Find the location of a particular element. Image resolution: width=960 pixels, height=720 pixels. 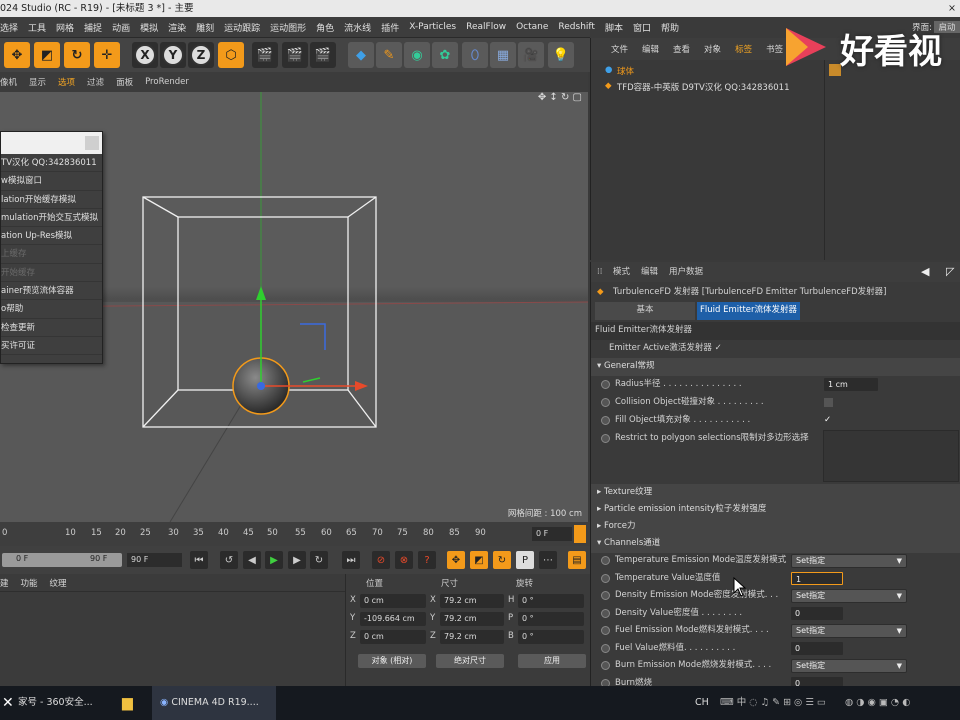

timeline-window-icon: ▤ is located at coordinates (577, 560).